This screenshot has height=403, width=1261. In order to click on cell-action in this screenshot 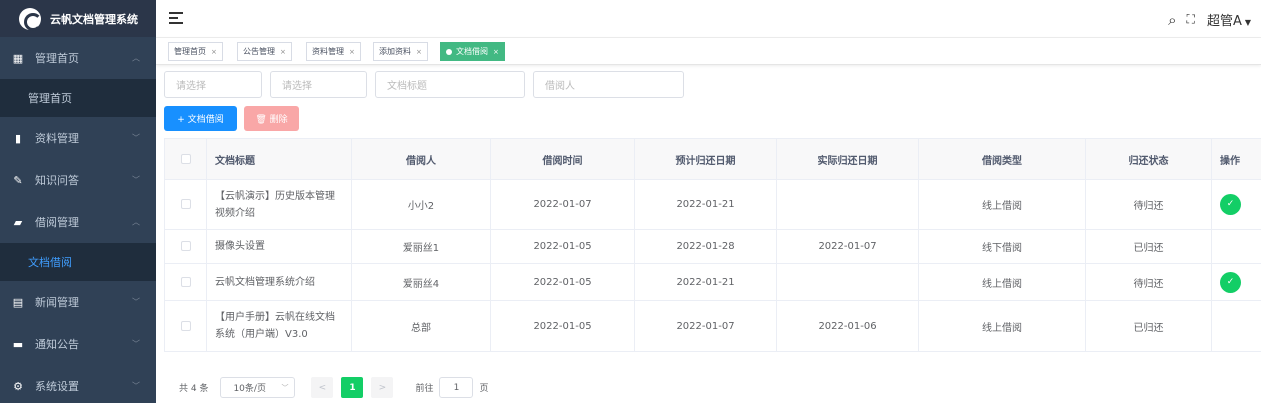, I will do `click(1236, 246)`.